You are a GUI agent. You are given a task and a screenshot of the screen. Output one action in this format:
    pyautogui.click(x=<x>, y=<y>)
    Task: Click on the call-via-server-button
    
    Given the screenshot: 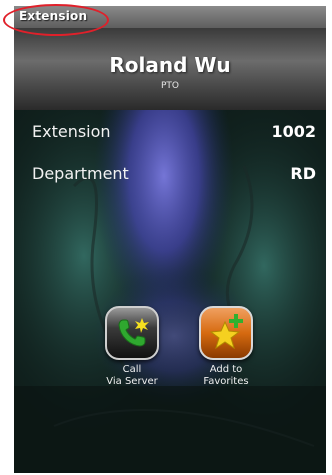 What is the action you would take?
    pyautogui.click(x=132, y=333)
    